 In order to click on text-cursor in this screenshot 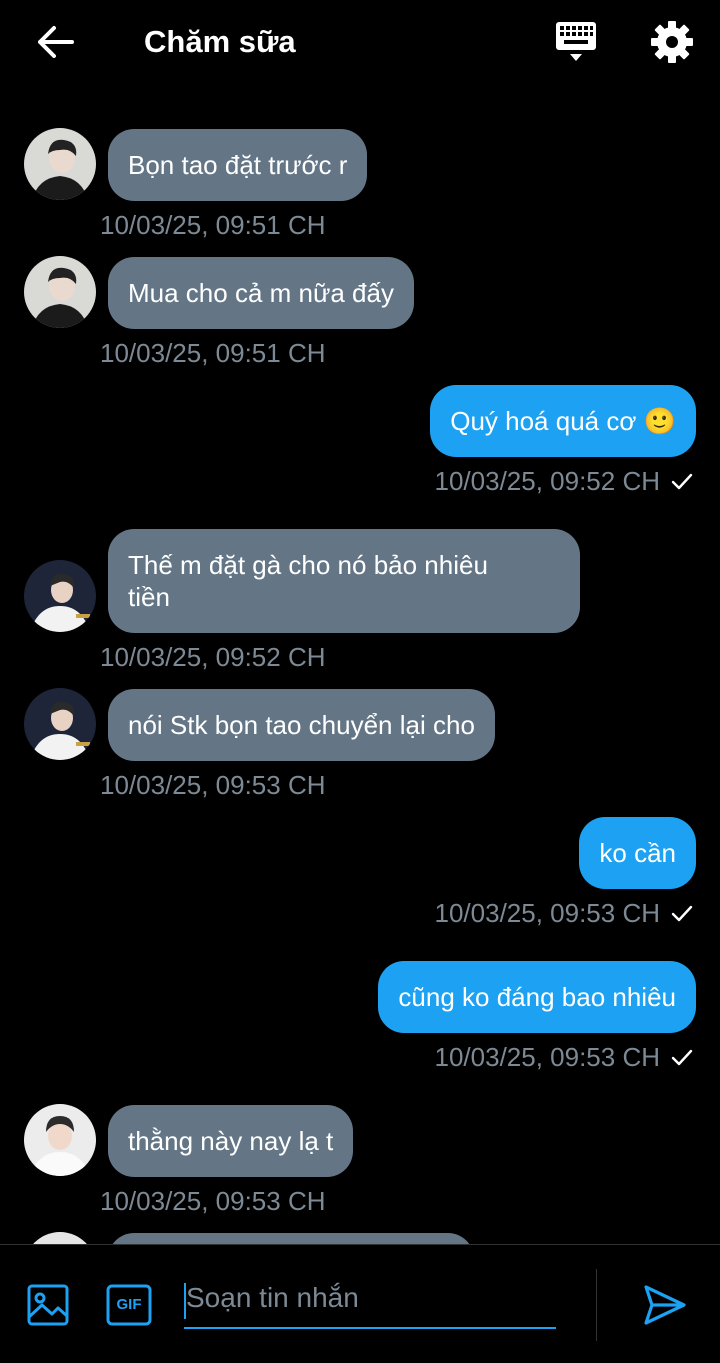, I will do `click(185, 1301)`.